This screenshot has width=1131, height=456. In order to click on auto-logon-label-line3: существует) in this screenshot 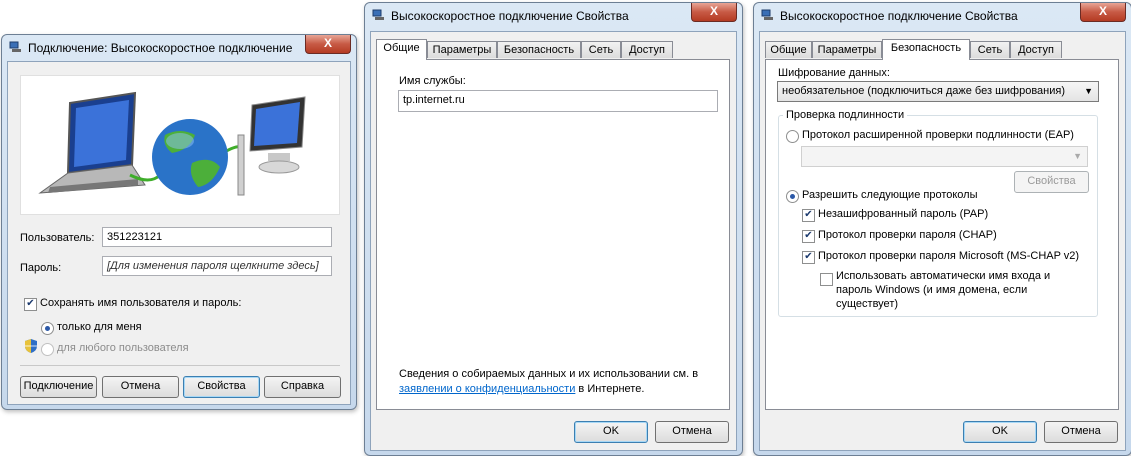, I will do `click(867, 304)`.